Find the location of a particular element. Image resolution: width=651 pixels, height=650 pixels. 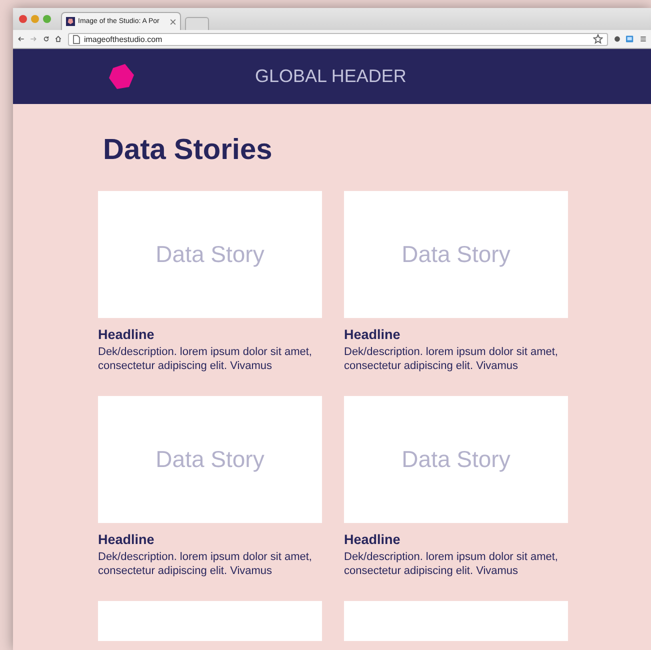

reload-icon is located at coordinates (46, 39).